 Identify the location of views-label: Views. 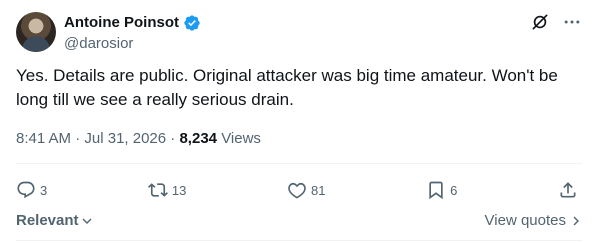
(241, 138).